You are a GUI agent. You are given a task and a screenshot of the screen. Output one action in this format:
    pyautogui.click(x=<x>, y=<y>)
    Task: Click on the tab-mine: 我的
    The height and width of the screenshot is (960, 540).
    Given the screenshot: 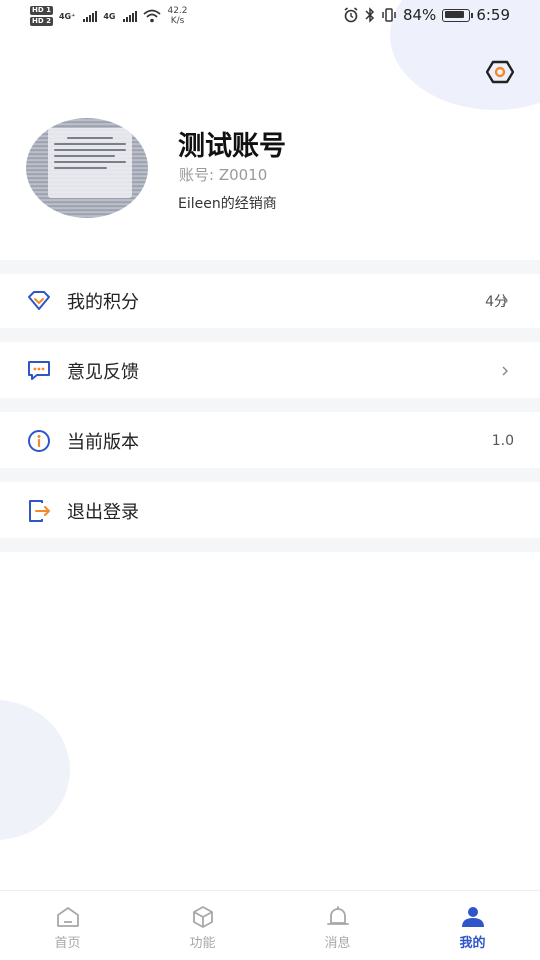 What is the action you would take?
    pyautogui.click(x=472, y=925)
    